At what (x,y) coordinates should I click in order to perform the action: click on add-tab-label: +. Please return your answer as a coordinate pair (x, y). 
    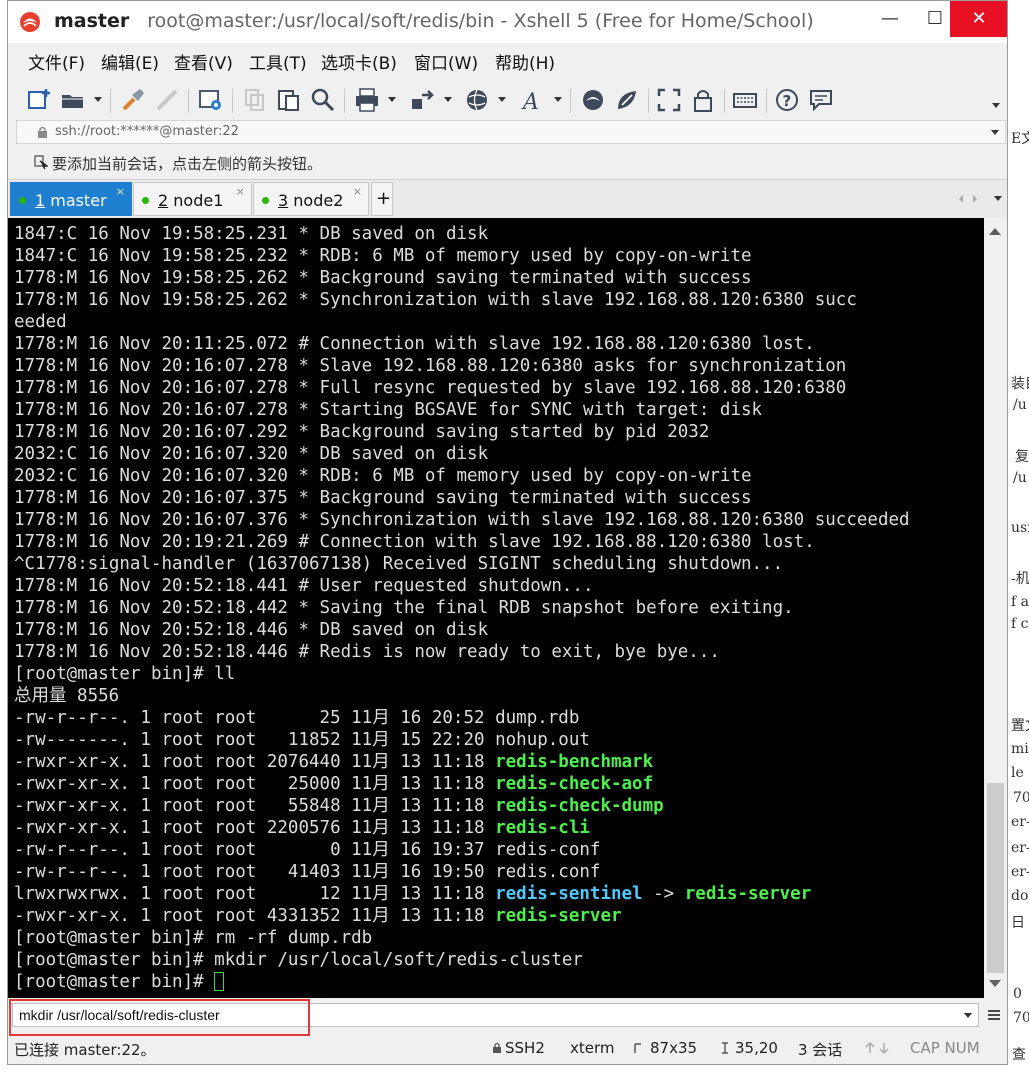
    Looking at the image, I should click on (384, 198).